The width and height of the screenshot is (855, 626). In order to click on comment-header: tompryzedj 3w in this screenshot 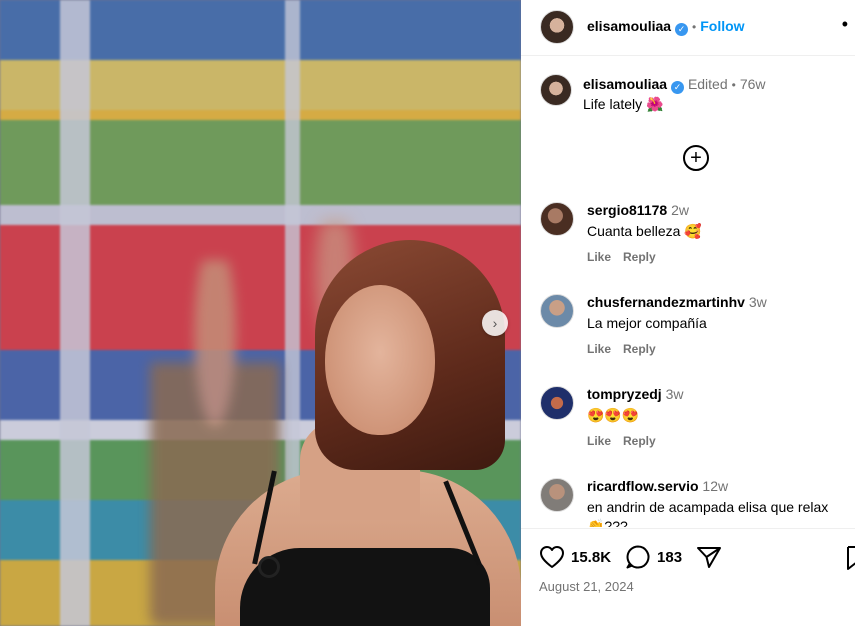, I will do `click(635, 394)`.